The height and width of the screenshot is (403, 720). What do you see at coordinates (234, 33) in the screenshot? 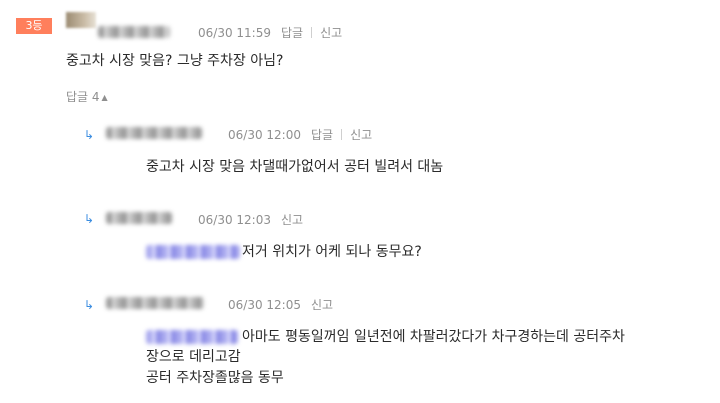
I see `timestamp: 06/30 11:59` at bounding box center [234, 33].